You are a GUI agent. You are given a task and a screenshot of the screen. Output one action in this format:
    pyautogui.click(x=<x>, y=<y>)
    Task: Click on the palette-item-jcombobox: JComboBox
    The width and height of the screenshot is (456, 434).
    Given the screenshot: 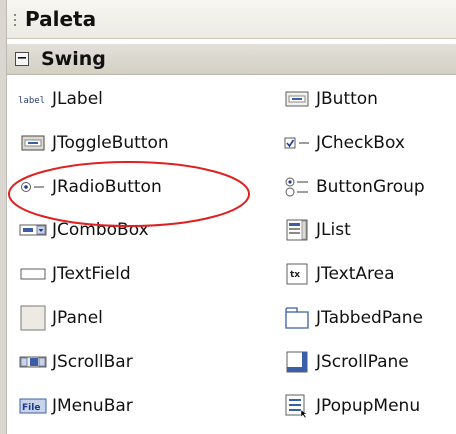 What is the action you would take?
    pyautogui.click(x=81, y=230)
    